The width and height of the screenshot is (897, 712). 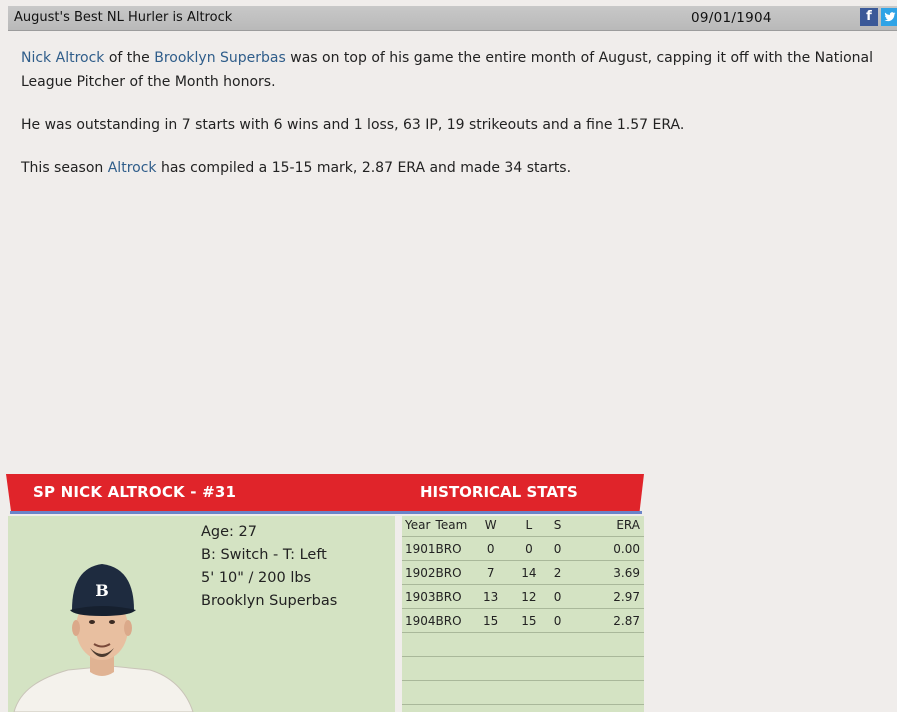 What do you see at coordinates (123, 17) in the screenshot?
I see `headline: August's Best NL Hurler is Altrock` at bounding box center [123, 17].